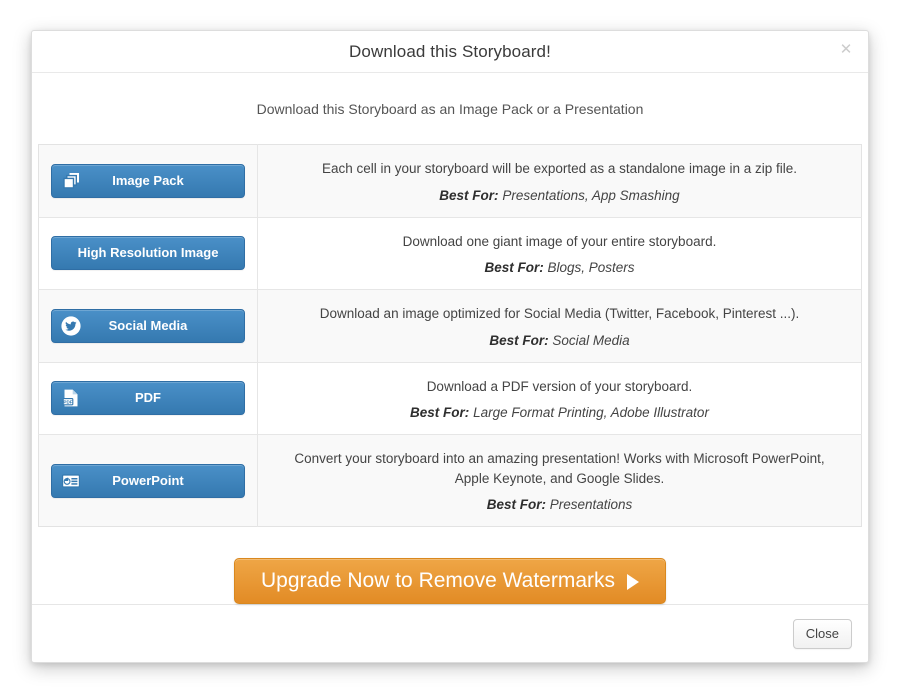 This screenshot has height=691, width=900. I want to click on best-for-line: Best For: Social Media, so click(559, 340).